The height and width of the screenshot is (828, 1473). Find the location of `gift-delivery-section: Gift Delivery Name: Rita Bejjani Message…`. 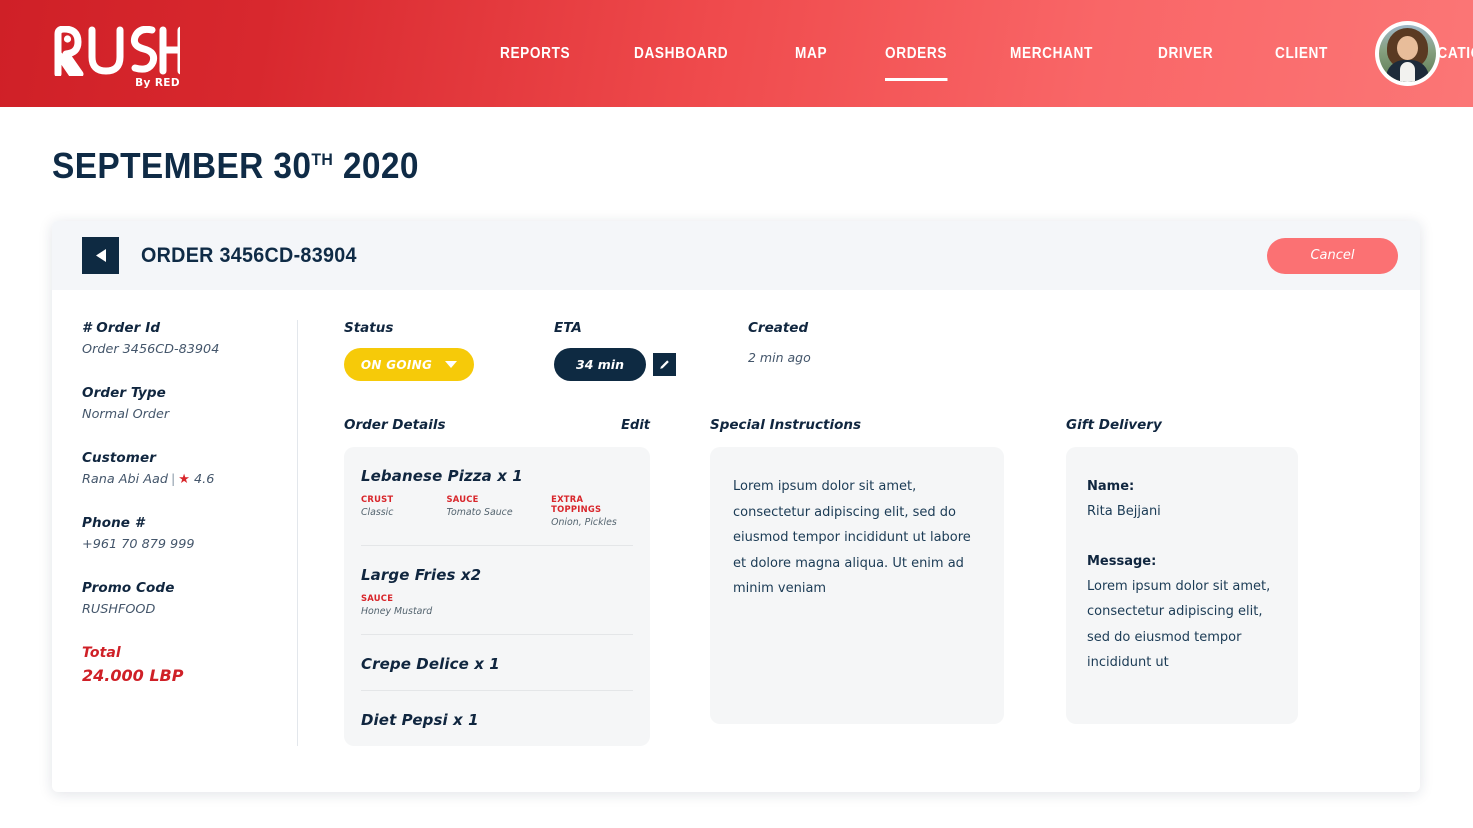

gift-delivery-section: Gift Delivery Name: Rita Bejjani Message… is located at coordinates (1182, 581).